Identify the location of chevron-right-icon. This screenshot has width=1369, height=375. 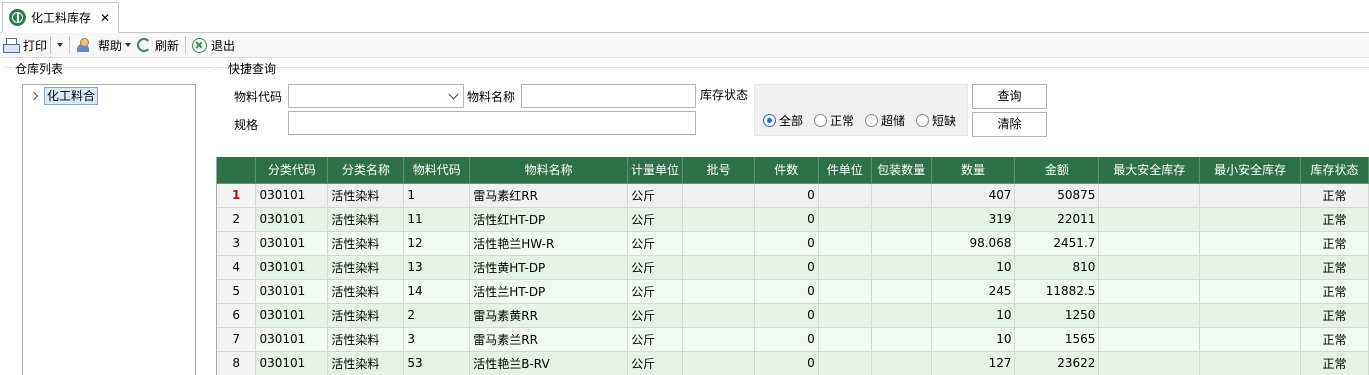
(34, 96).